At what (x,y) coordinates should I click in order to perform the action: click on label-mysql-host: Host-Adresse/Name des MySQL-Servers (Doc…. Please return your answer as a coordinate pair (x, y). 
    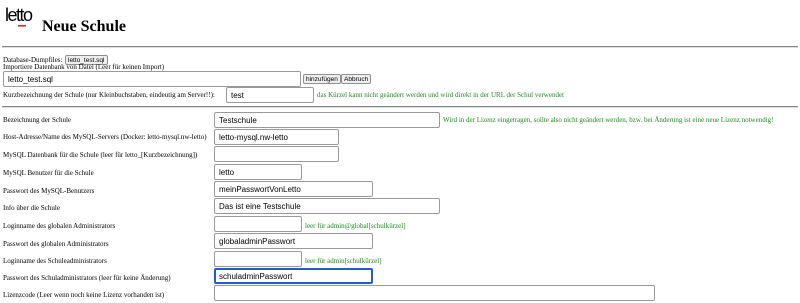
    Looking at the image, I should click on (105, 137).